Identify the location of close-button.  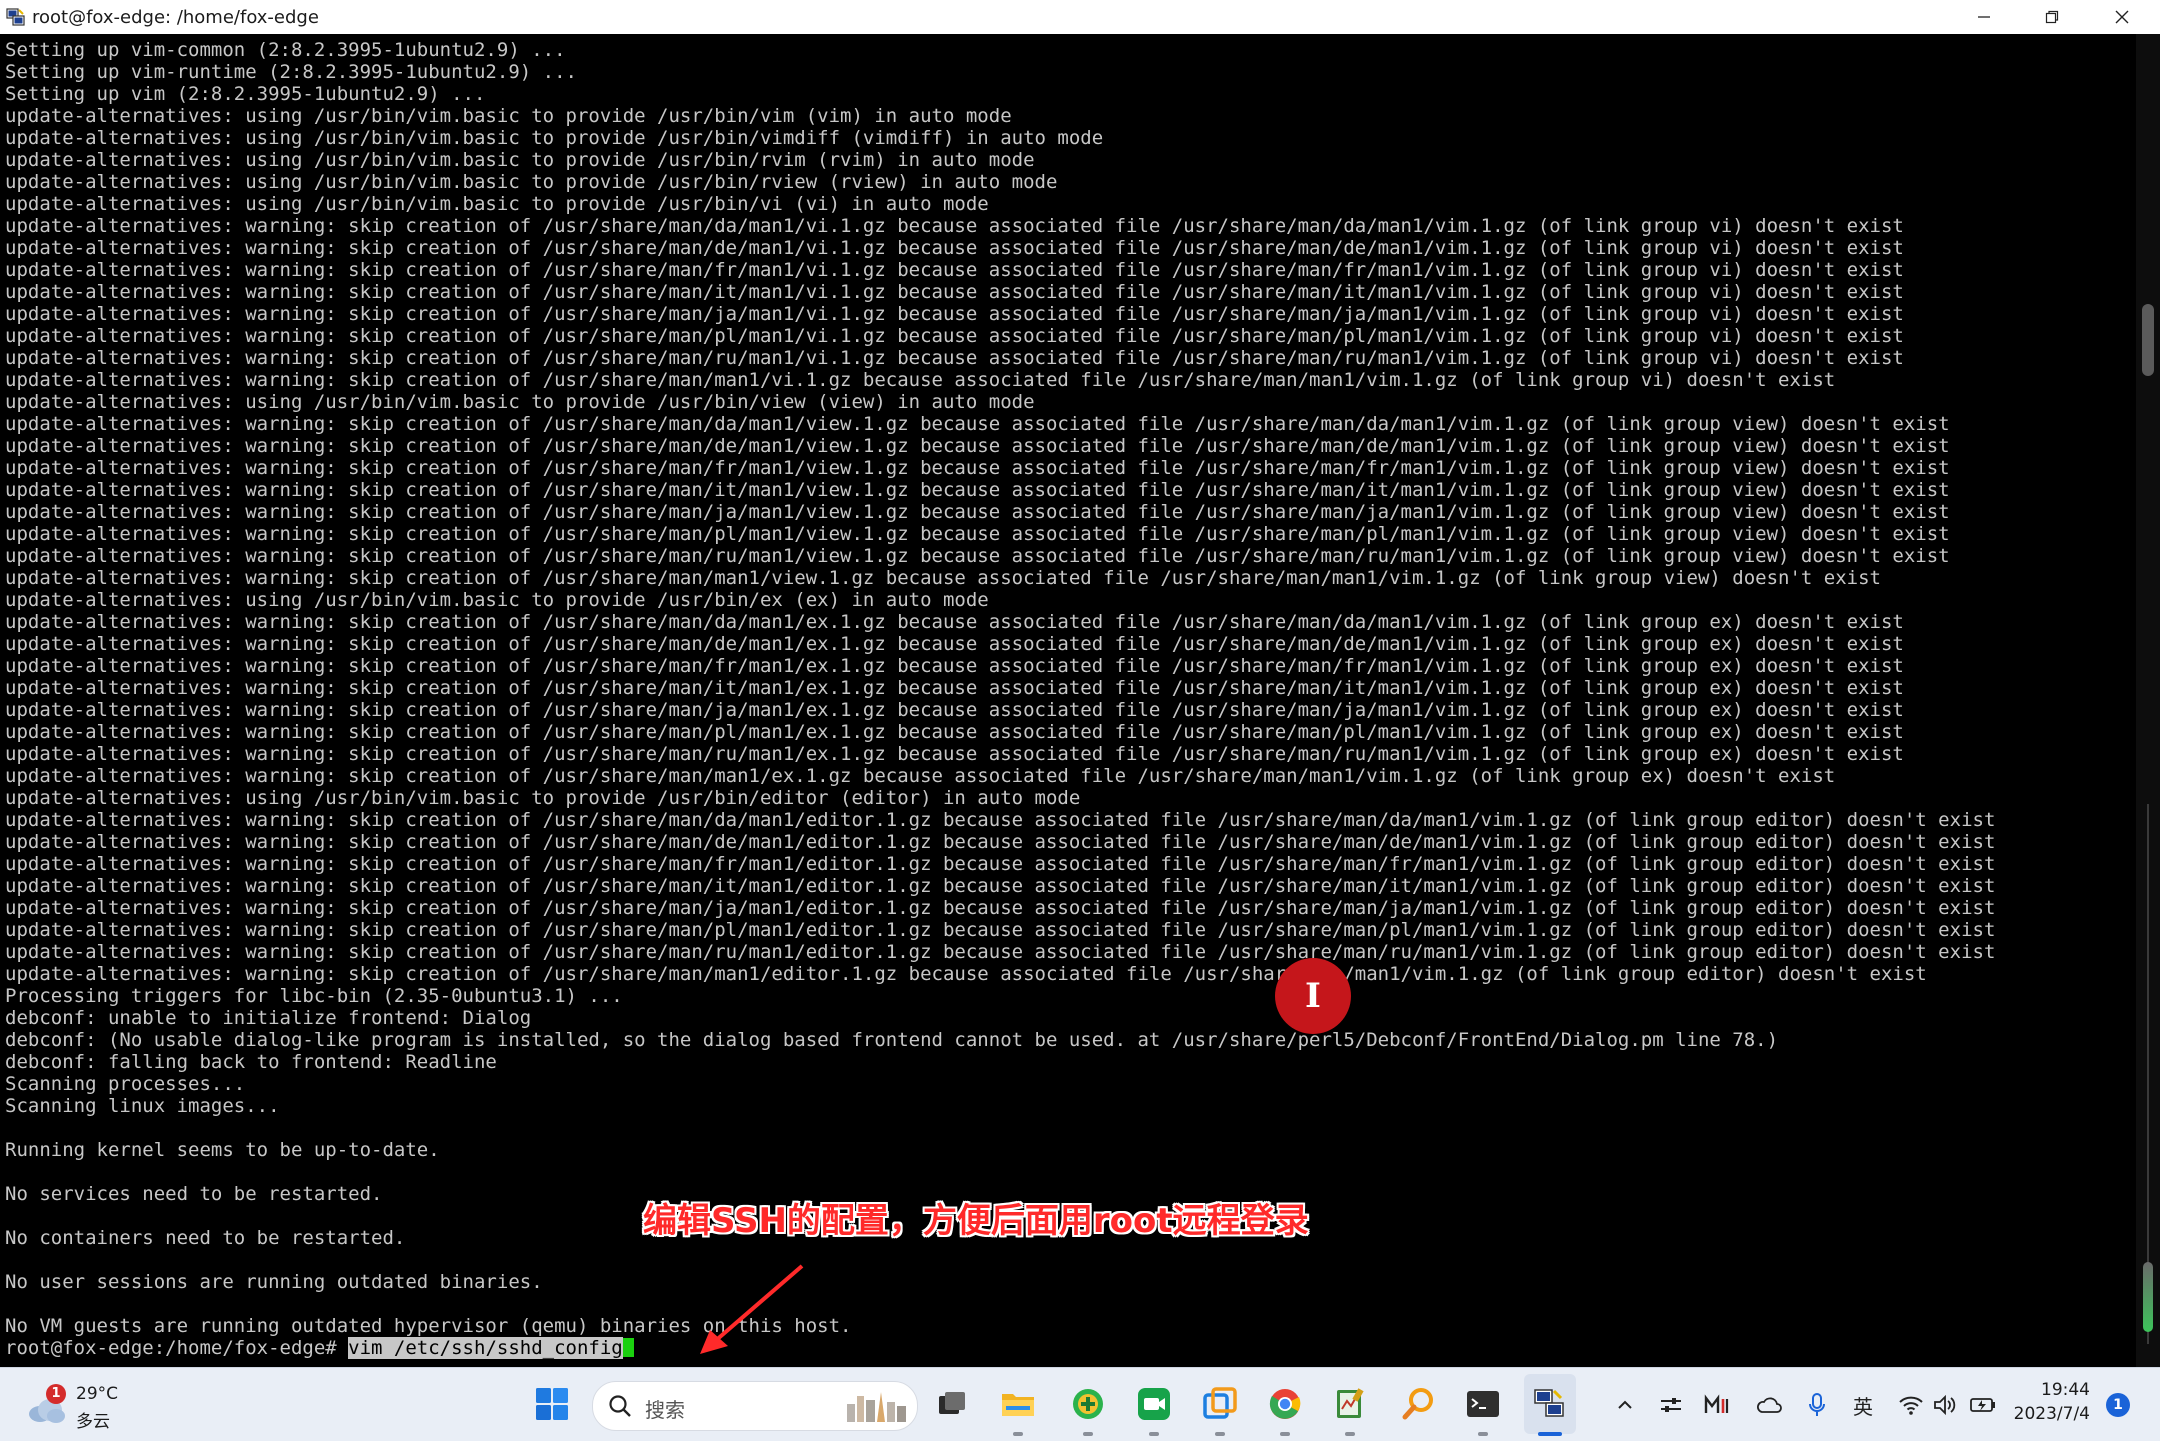
(2122, 17).